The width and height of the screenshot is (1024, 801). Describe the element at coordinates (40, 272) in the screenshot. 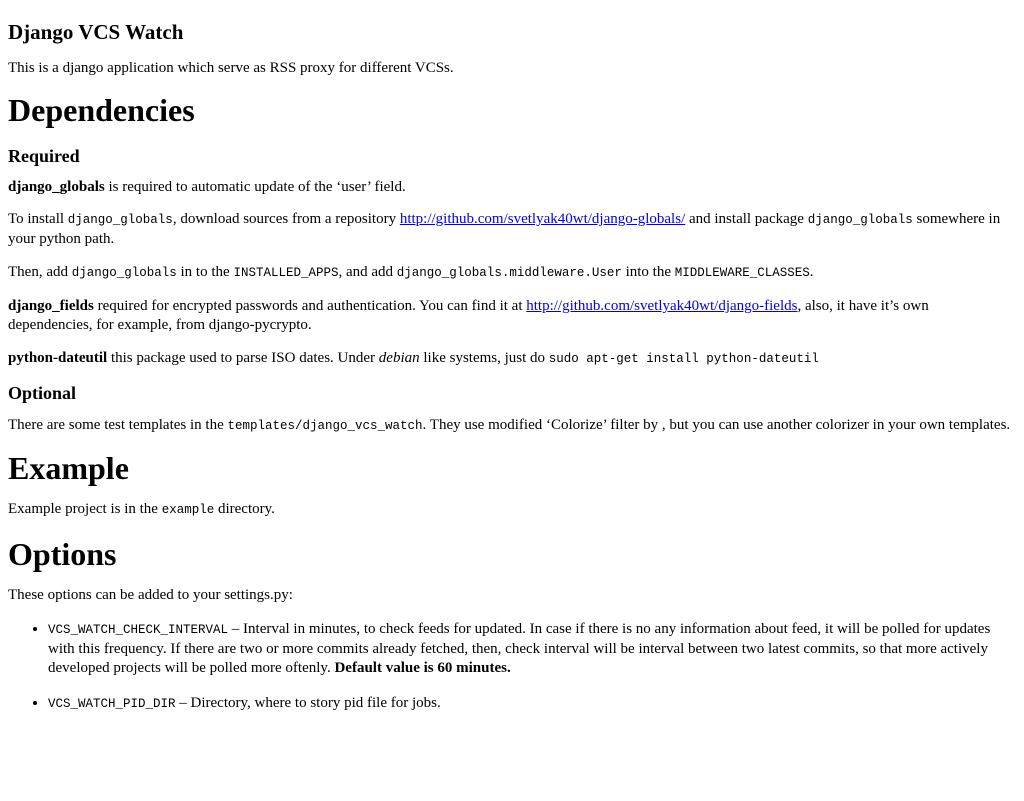

I see `add-text-1: Then, add` at that location.